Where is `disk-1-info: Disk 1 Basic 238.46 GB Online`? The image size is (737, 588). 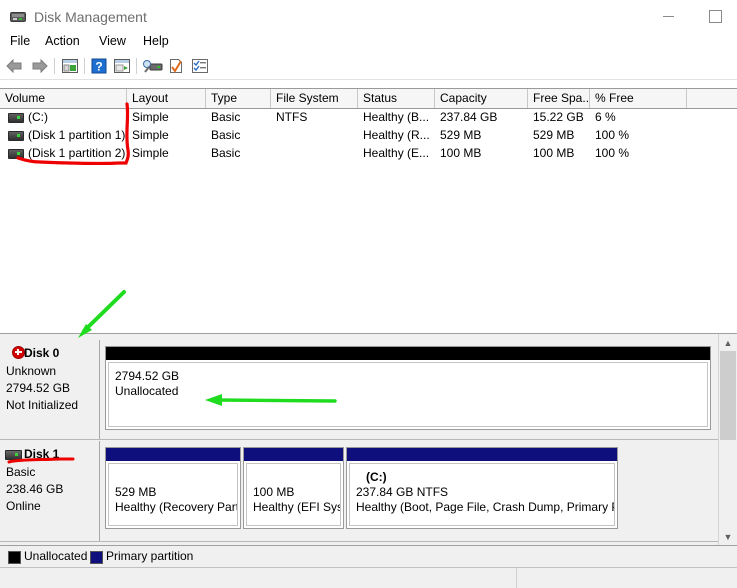
disk-1-info: Disk 1 Basic 238.46 GB Online is located at coordinates (50, 491).